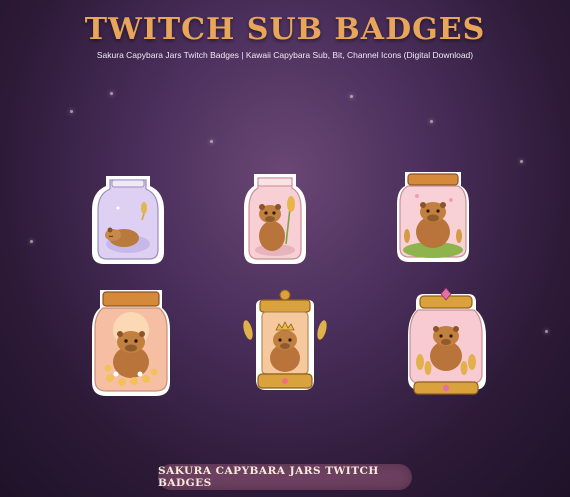 The image size is (570, 497). I want to click on ornate-gold-jar-capybara-gem-icon, so click(447, 341).